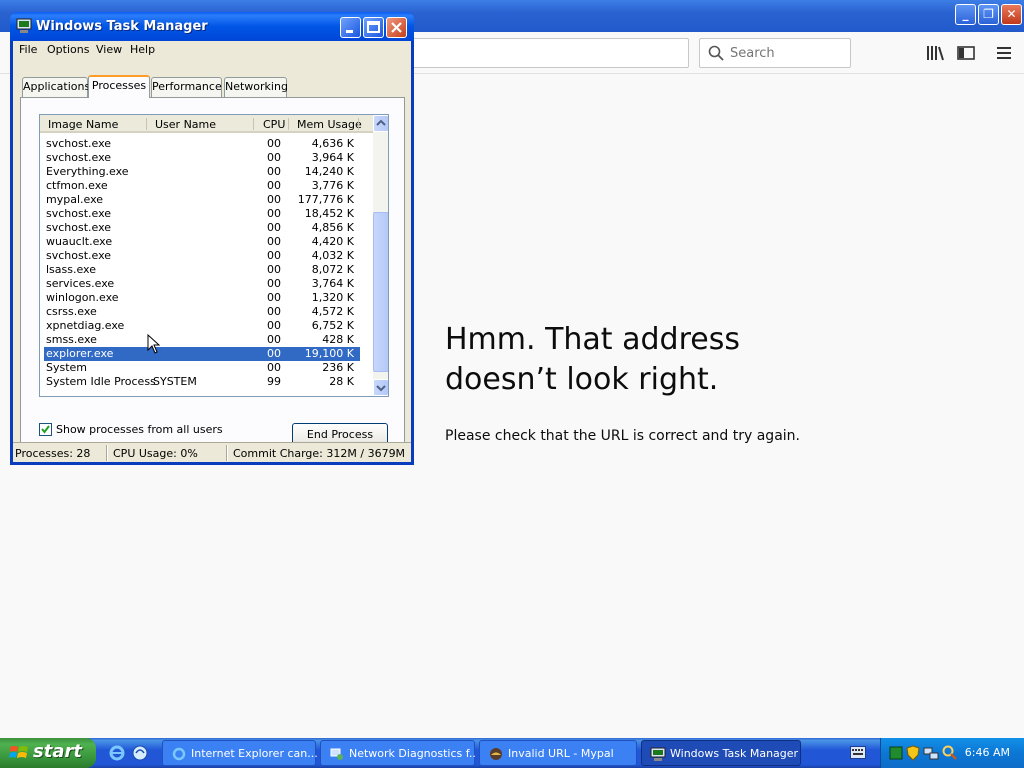  I want to click on table-row: svchost.exe 00 4,856 K, so click(202, 228).